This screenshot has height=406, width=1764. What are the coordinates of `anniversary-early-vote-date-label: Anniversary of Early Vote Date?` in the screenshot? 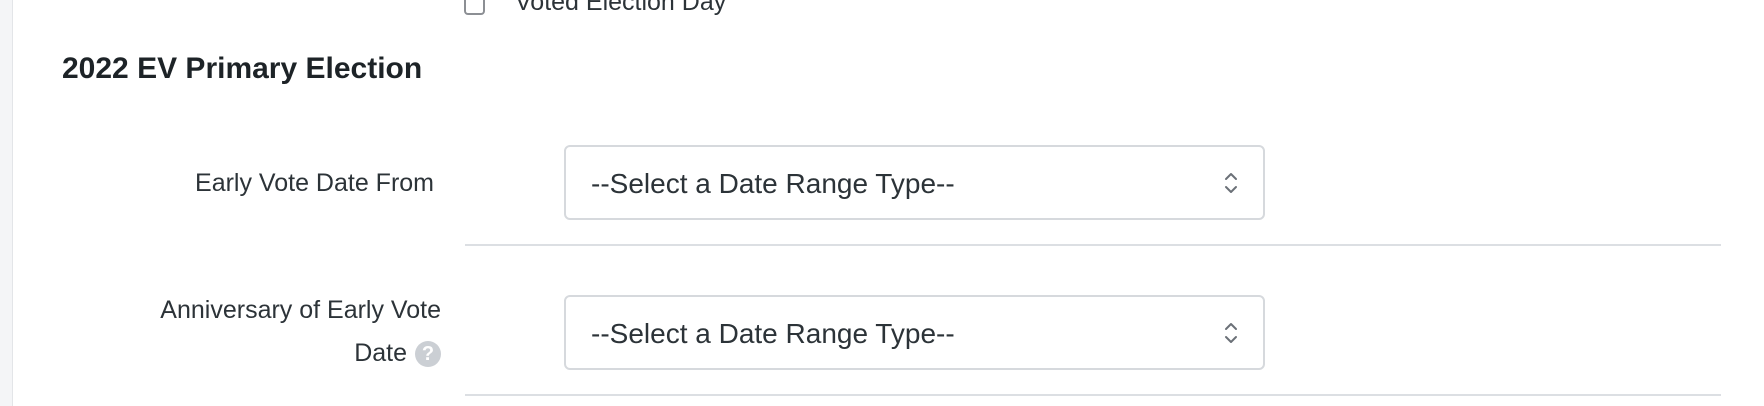 It's located at (241, 332).